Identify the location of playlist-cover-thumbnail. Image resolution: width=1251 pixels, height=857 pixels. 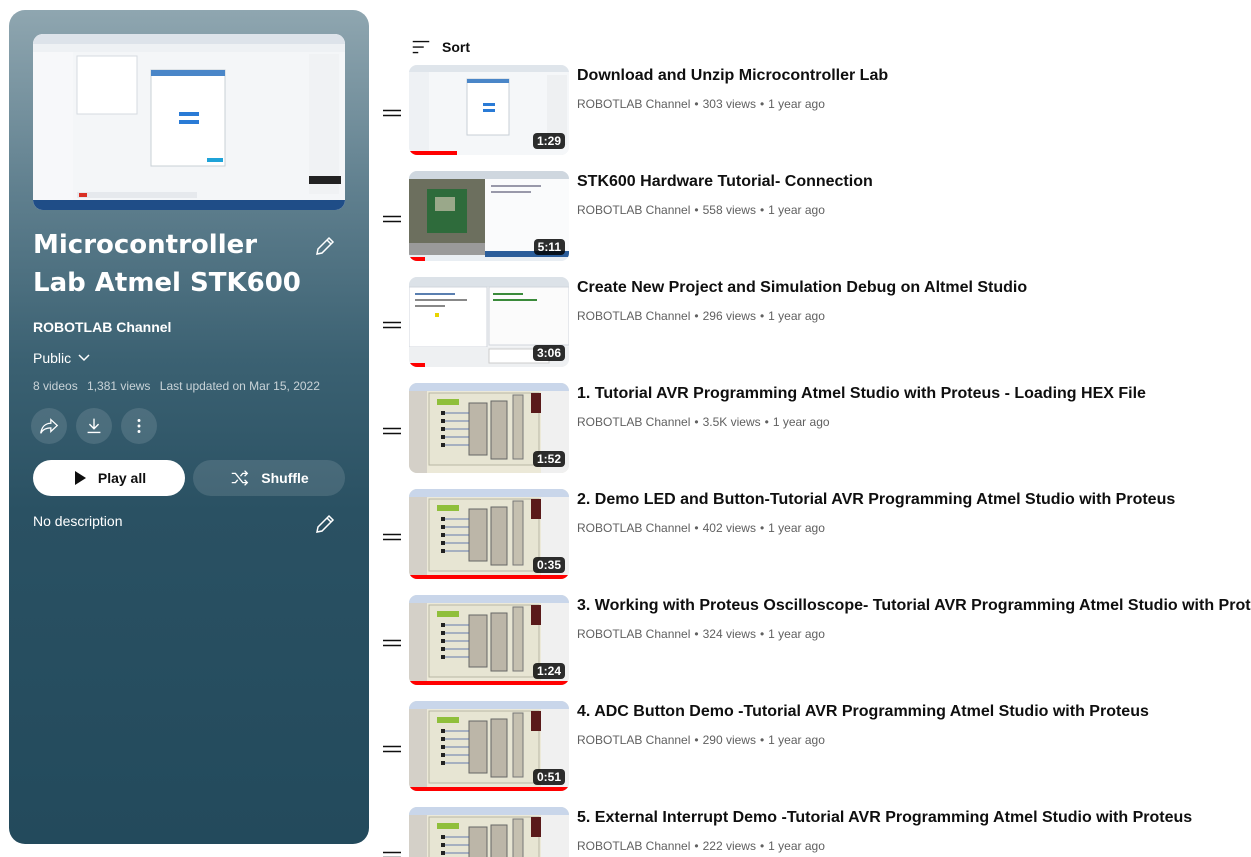
(189, 122).